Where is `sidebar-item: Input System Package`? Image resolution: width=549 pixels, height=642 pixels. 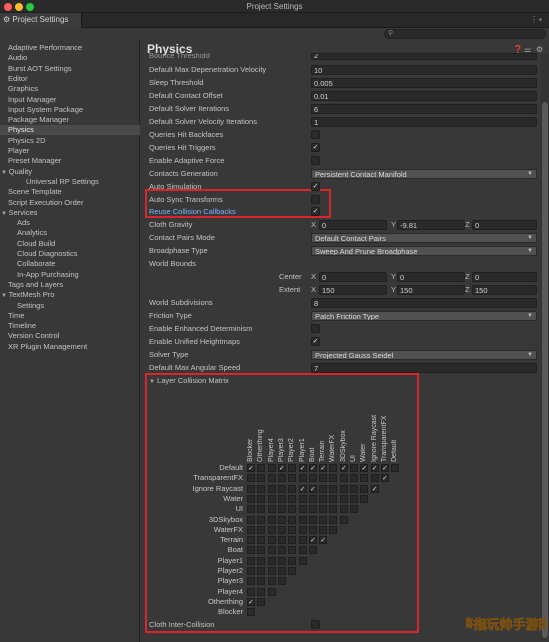 sidebar-item: Input System Package is located at coordinates (70, 110).